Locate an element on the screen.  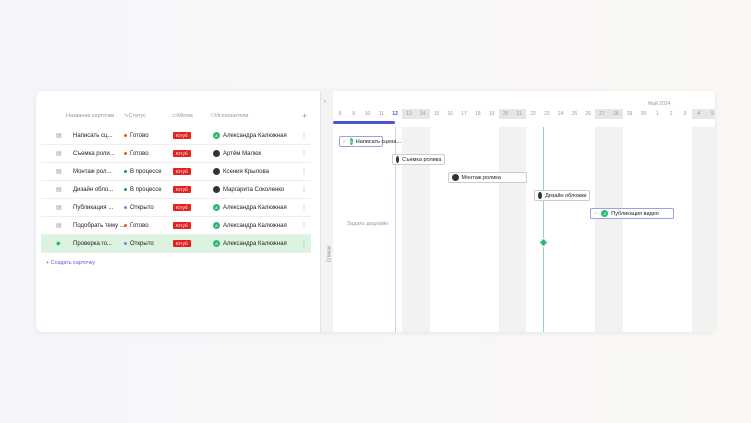
month-label: Май 2024 is located at coordinates (659, 104).